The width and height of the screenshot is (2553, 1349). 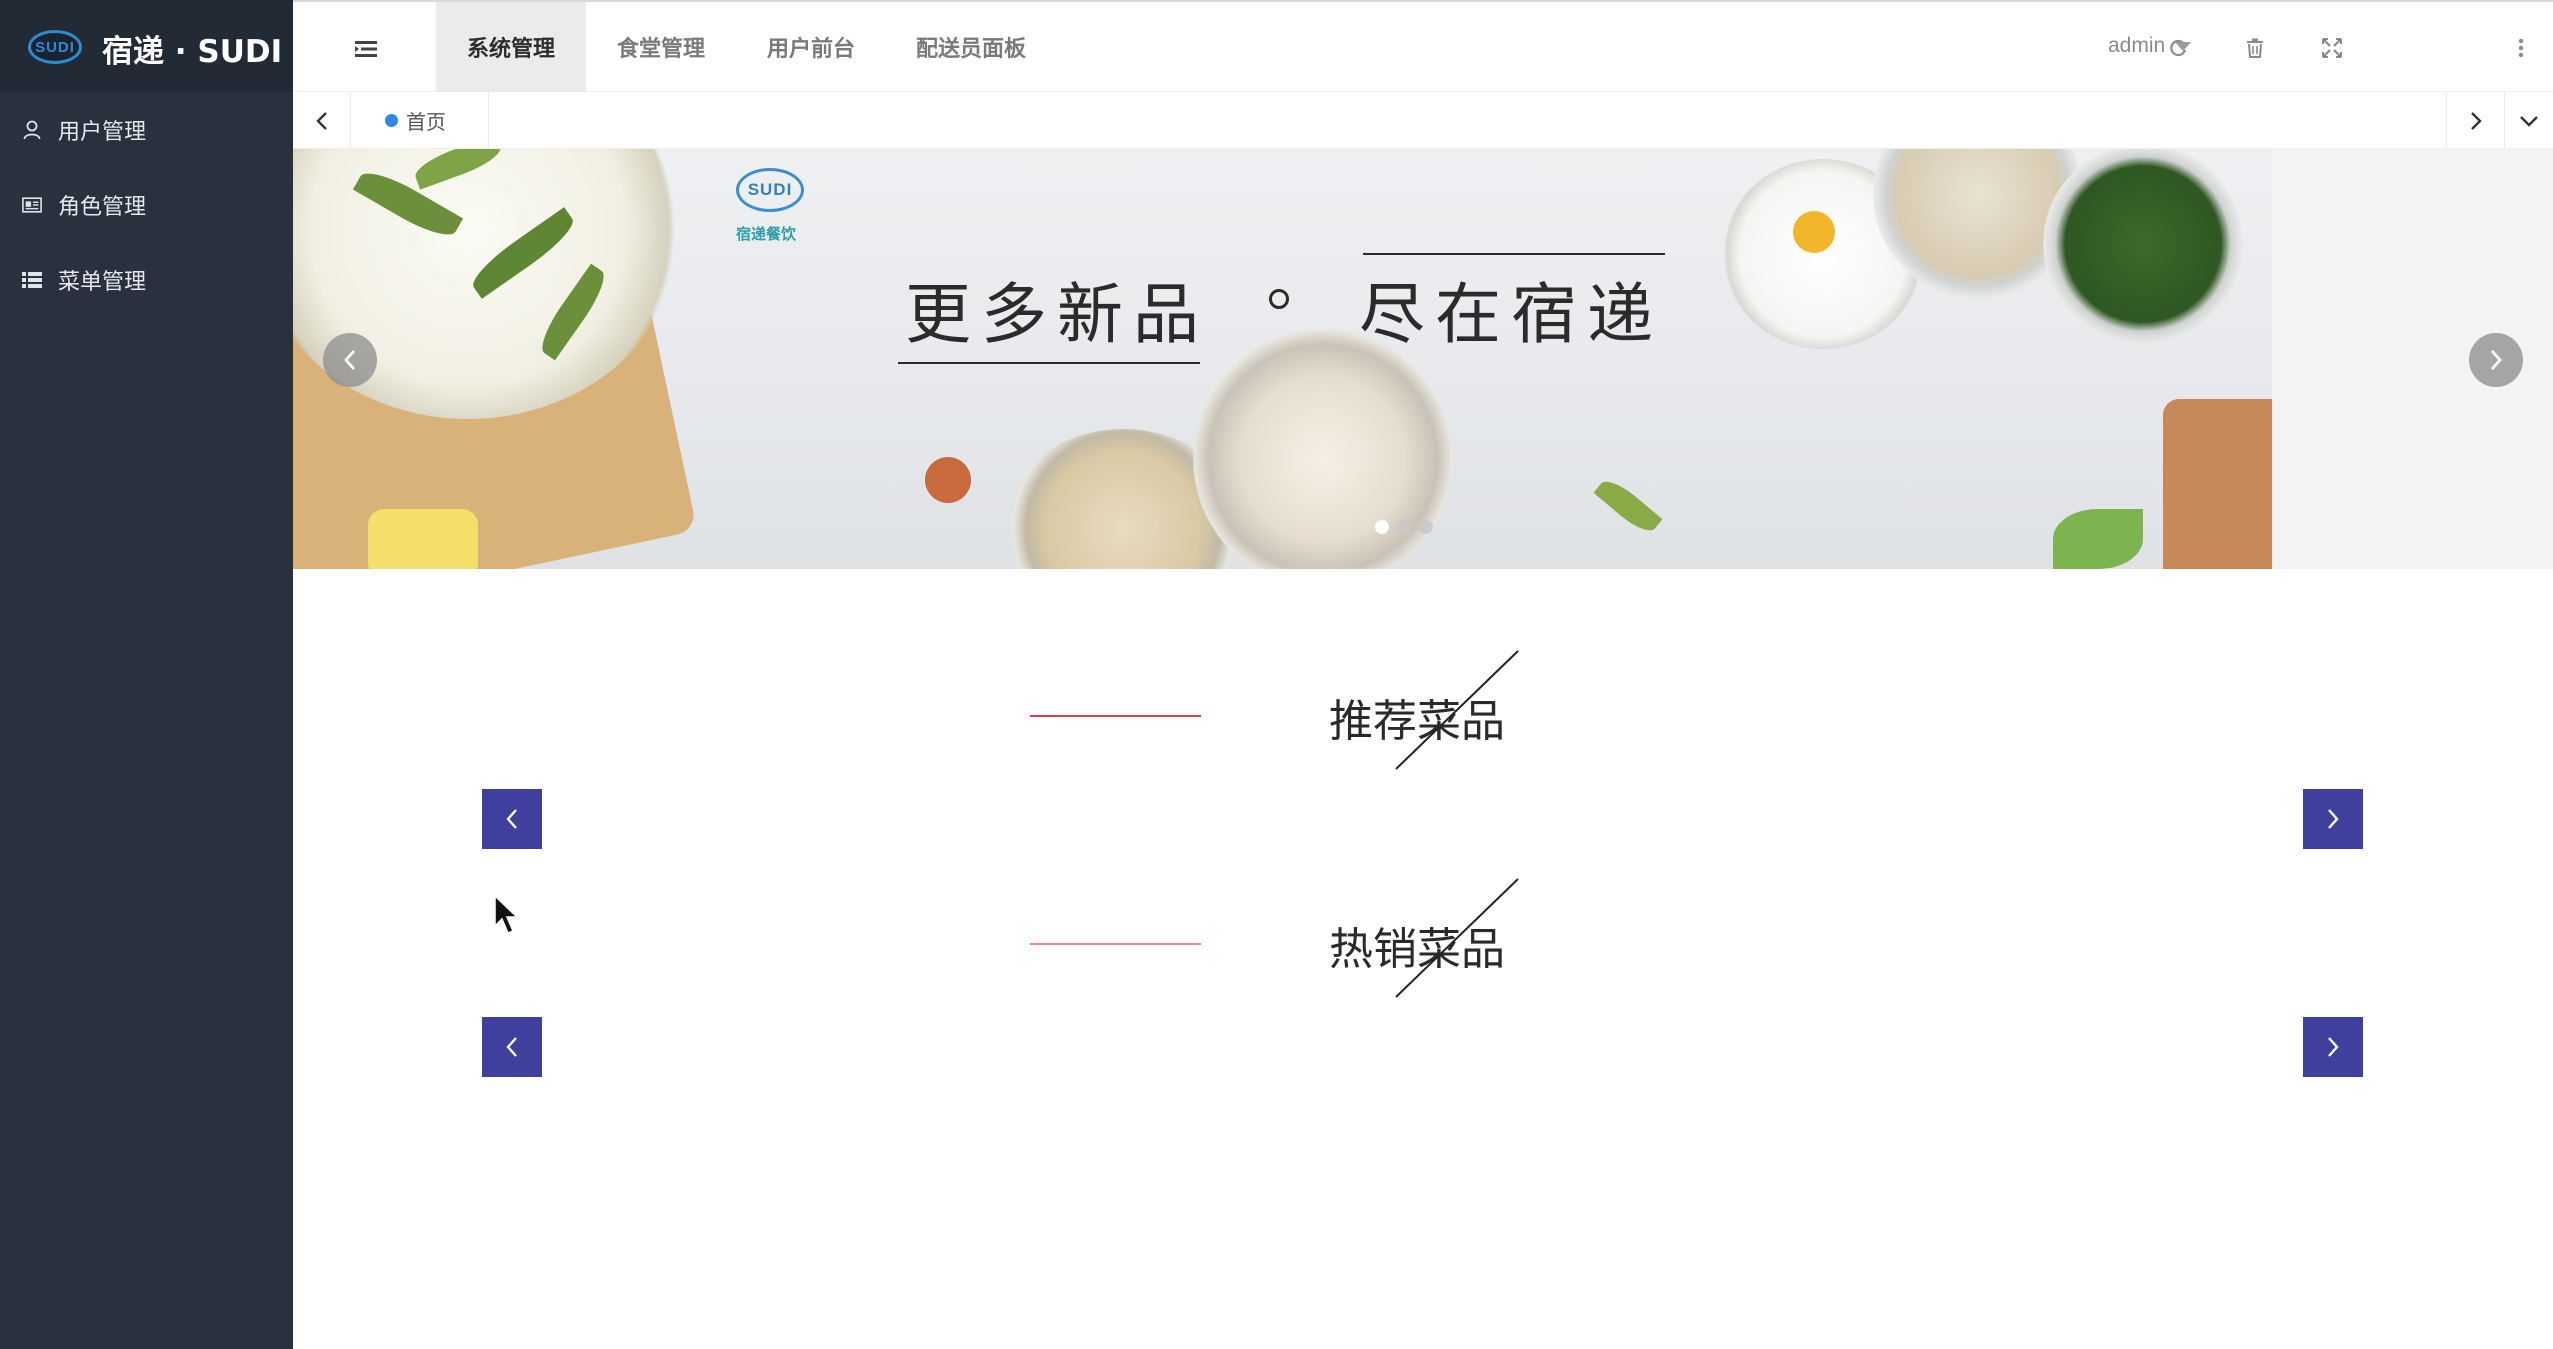 I want to click on brand-title: 宿递 · SUDI, so click(x=192, y=52).